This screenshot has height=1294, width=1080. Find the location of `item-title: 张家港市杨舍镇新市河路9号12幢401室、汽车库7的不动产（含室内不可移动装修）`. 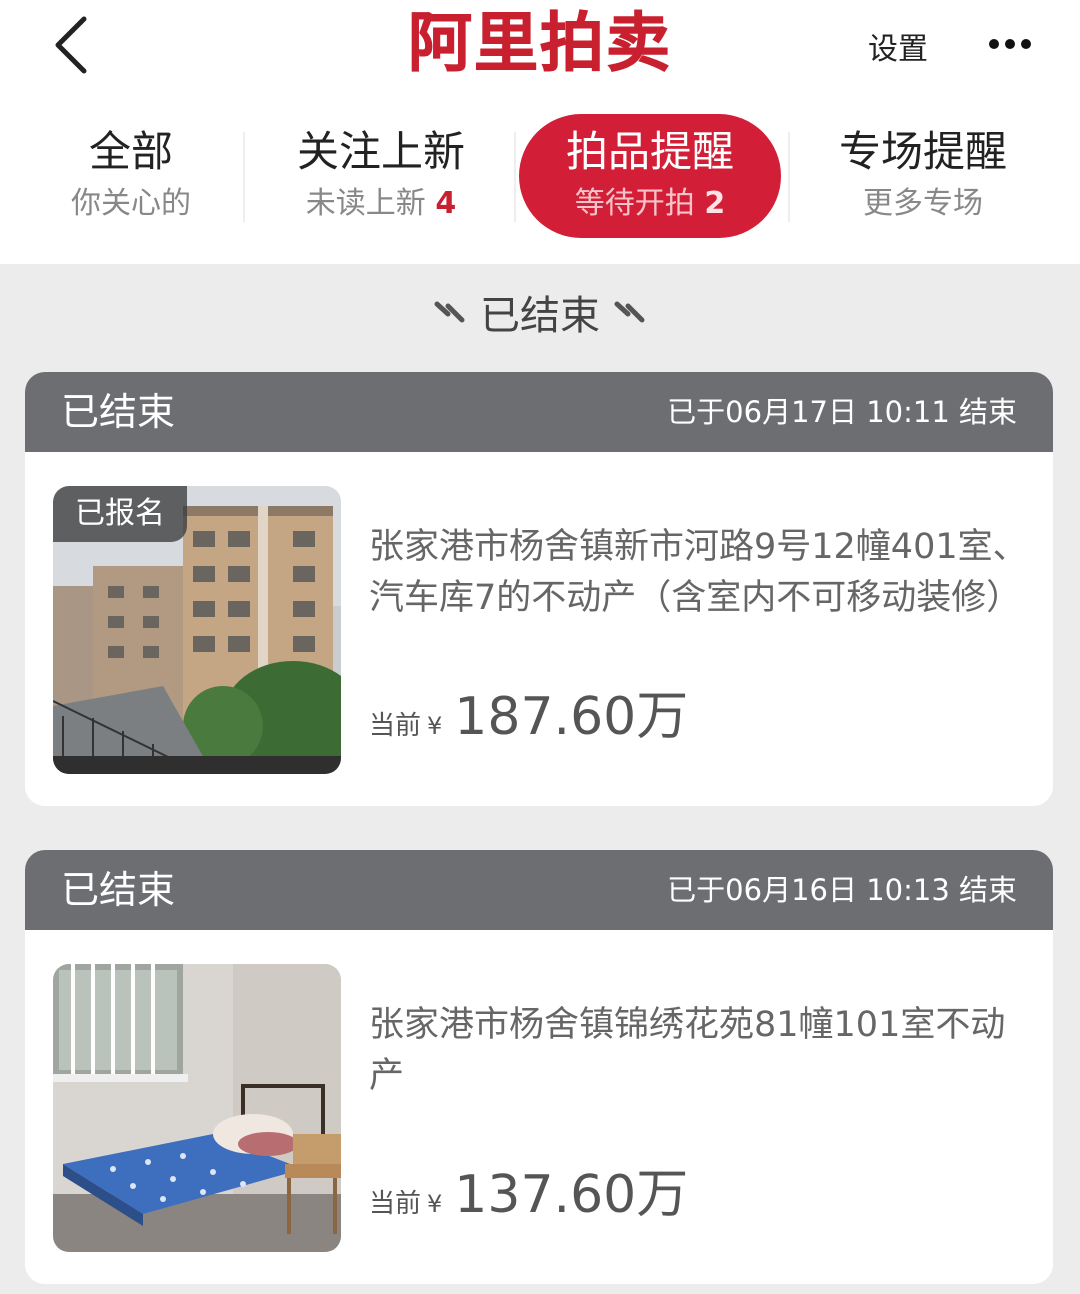

item-title: 张家港市杨舍镇新市河路9号12幢401室、汽车库7的不动产（含室内不可移动装修） is located at coordinates (699, 573).